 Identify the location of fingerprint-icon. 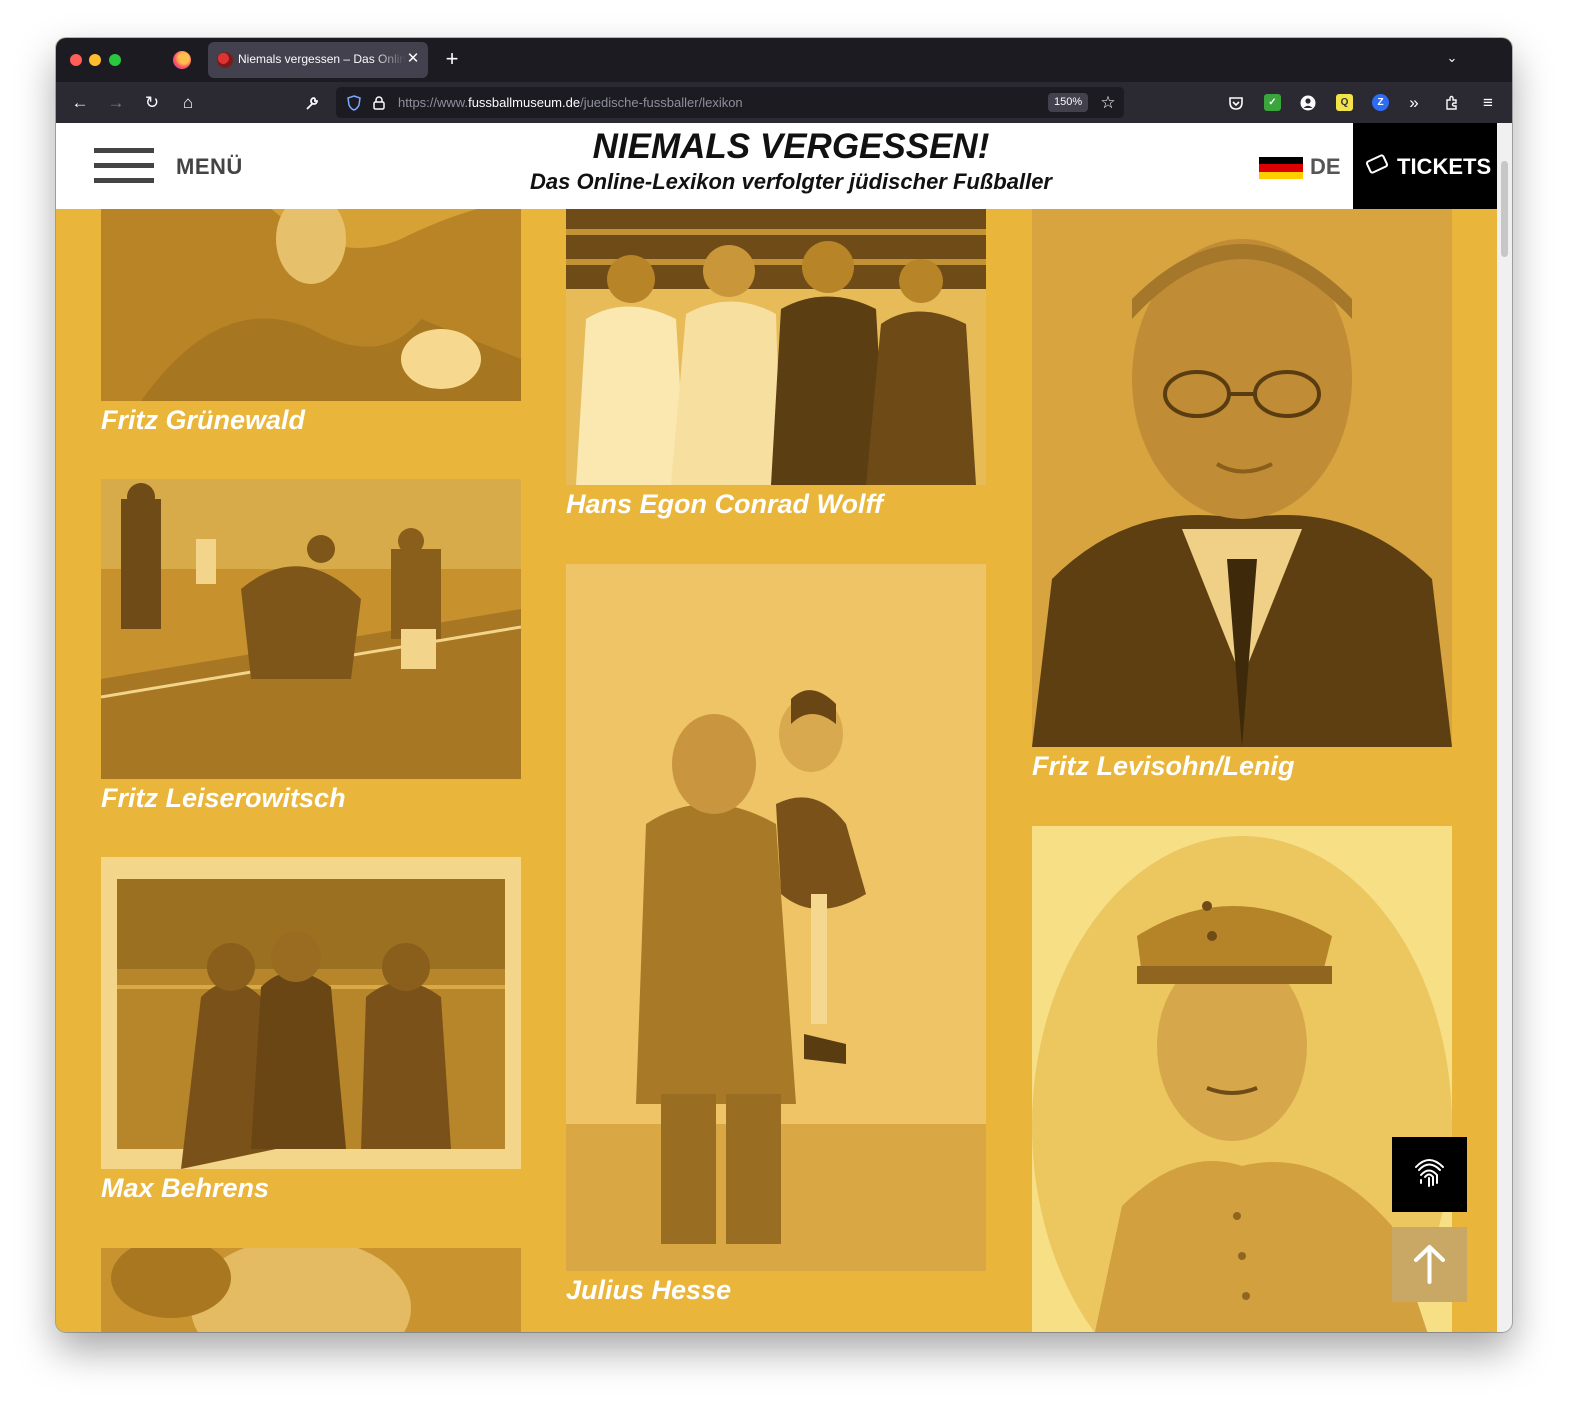
(1429, 1173).